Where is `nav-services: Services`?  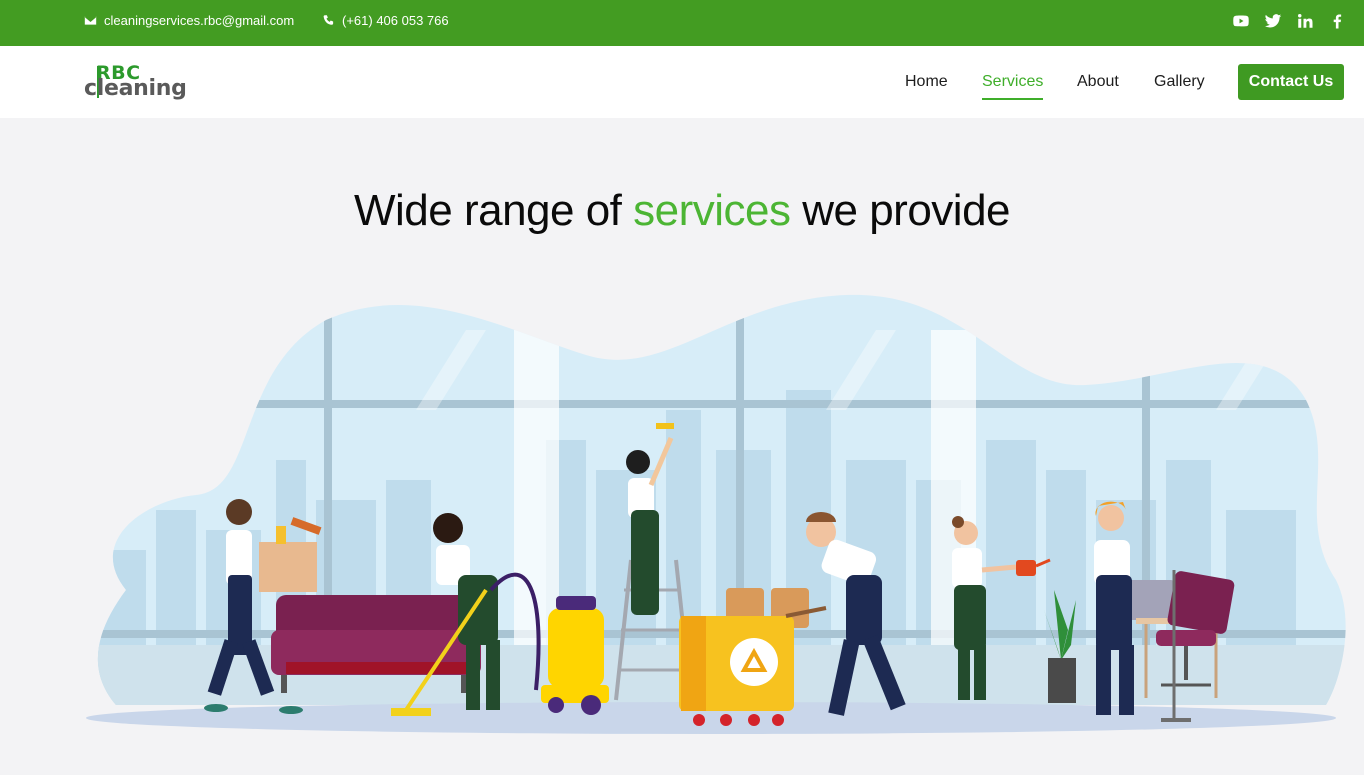 nav-services: Services is located at coordinates (1013, 86).